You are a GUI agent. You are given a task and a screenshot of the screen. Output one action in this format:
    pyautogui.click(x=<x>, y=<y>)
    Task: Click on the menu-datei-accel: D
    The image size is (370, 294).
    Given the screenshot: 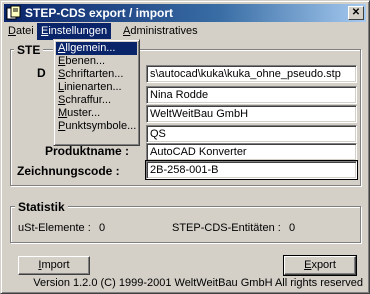 What is the action you would take?
    pyautogui.click(x=12, y=31)
    